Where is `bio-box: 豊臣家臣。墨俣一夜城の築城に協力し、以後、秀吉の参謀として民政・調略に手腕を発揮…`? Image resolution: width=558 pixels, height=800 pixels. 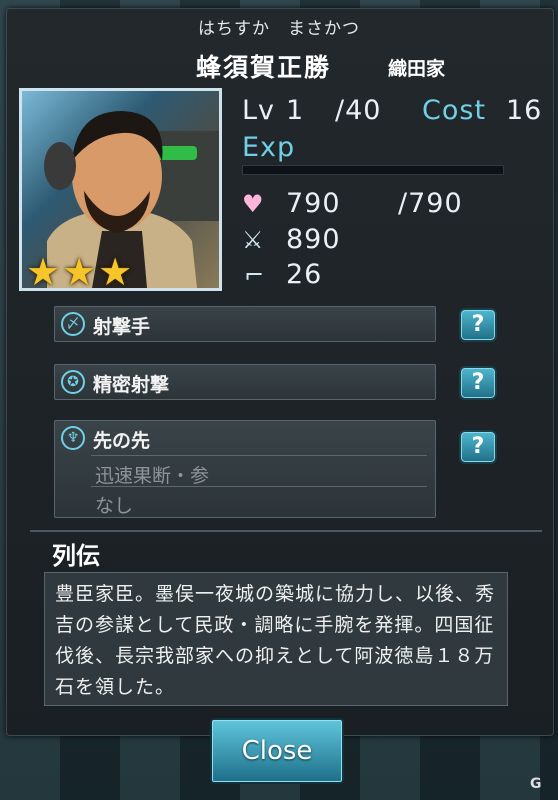
bio-box: 豊臣家臣。墨俣一夜城の築城に協力し、以後、秀吉の参謀として民政・調略に手腕を発揮… is located at coordinates (276, 639).